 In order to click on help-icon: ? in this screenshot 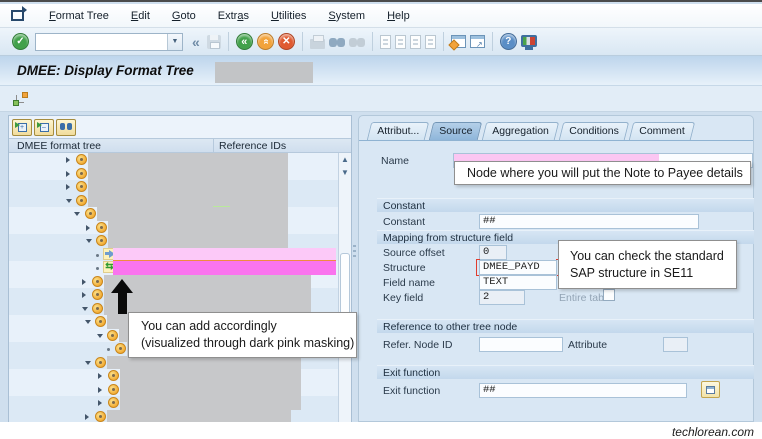, I will do `click(508, 41)`.